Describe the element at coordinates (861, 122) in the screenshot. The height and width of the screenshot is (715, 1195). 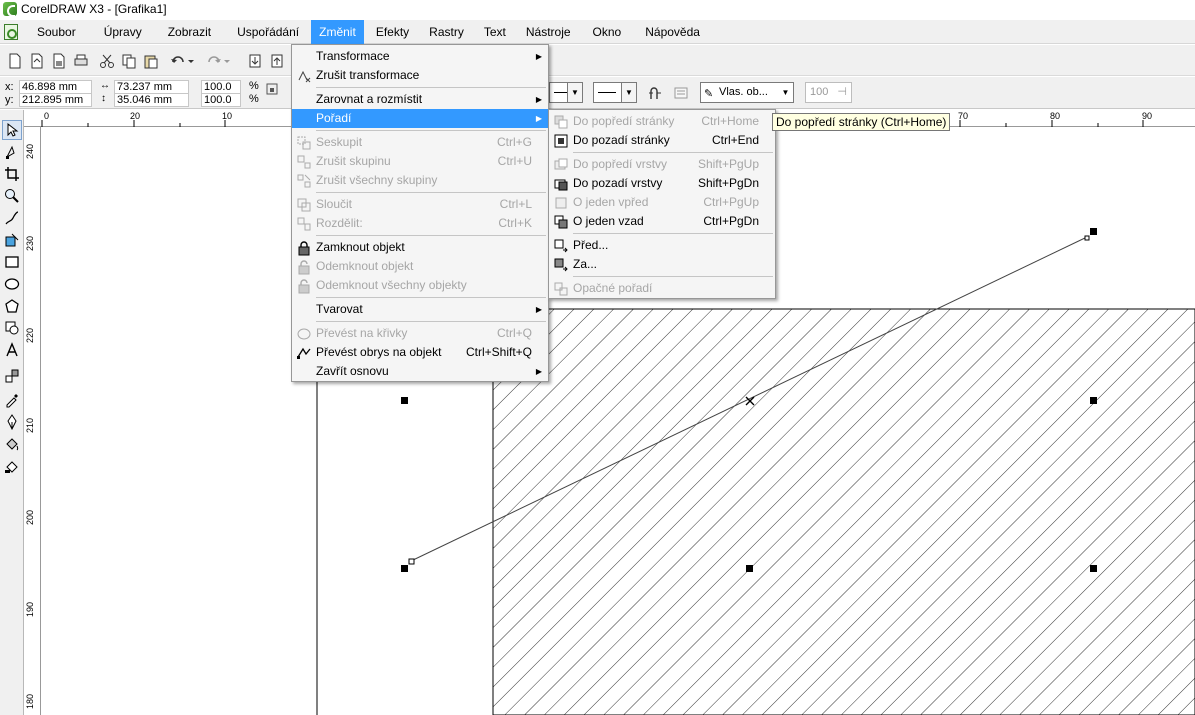
I see `tooltip: Do popředí stránky (Ctrl+Home)` at that location.